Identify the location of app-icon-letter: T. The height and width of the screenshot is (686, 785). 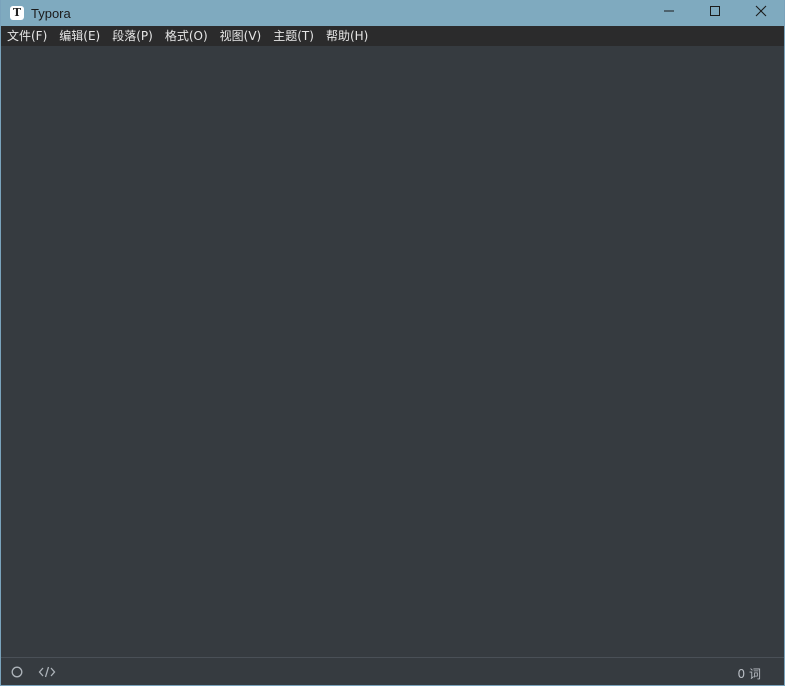
(17, 12).